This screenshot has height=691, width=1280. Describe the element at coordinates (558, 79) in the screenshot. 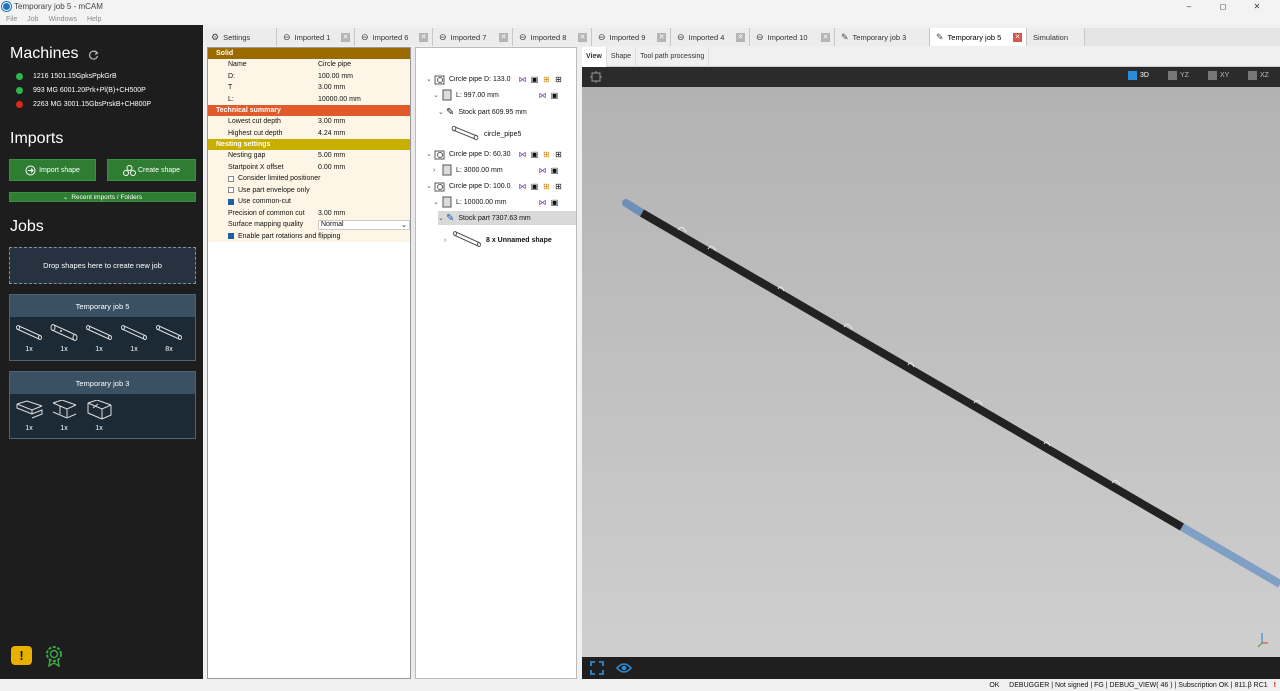

I see `grid-icon: ⊞` at that location.